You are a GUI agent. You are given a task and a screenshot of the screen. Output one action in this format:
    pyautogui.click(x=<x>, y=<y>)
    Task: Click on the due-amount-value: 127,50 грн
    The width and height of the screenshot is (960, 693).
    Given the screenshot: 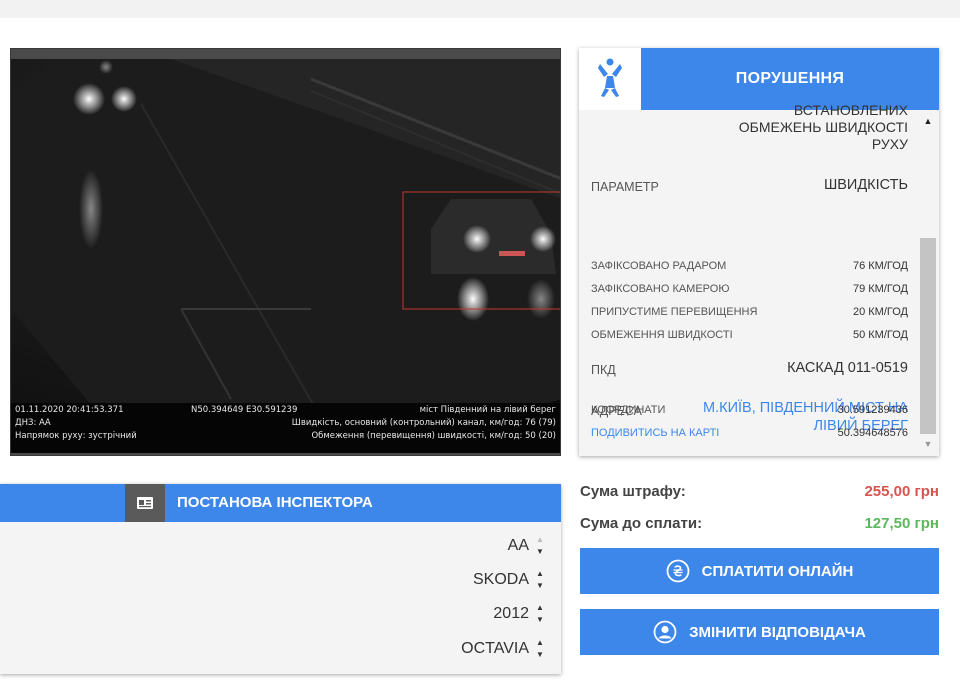 What is the action you would take?
    pyautogui.click(x=901, y=523)
    